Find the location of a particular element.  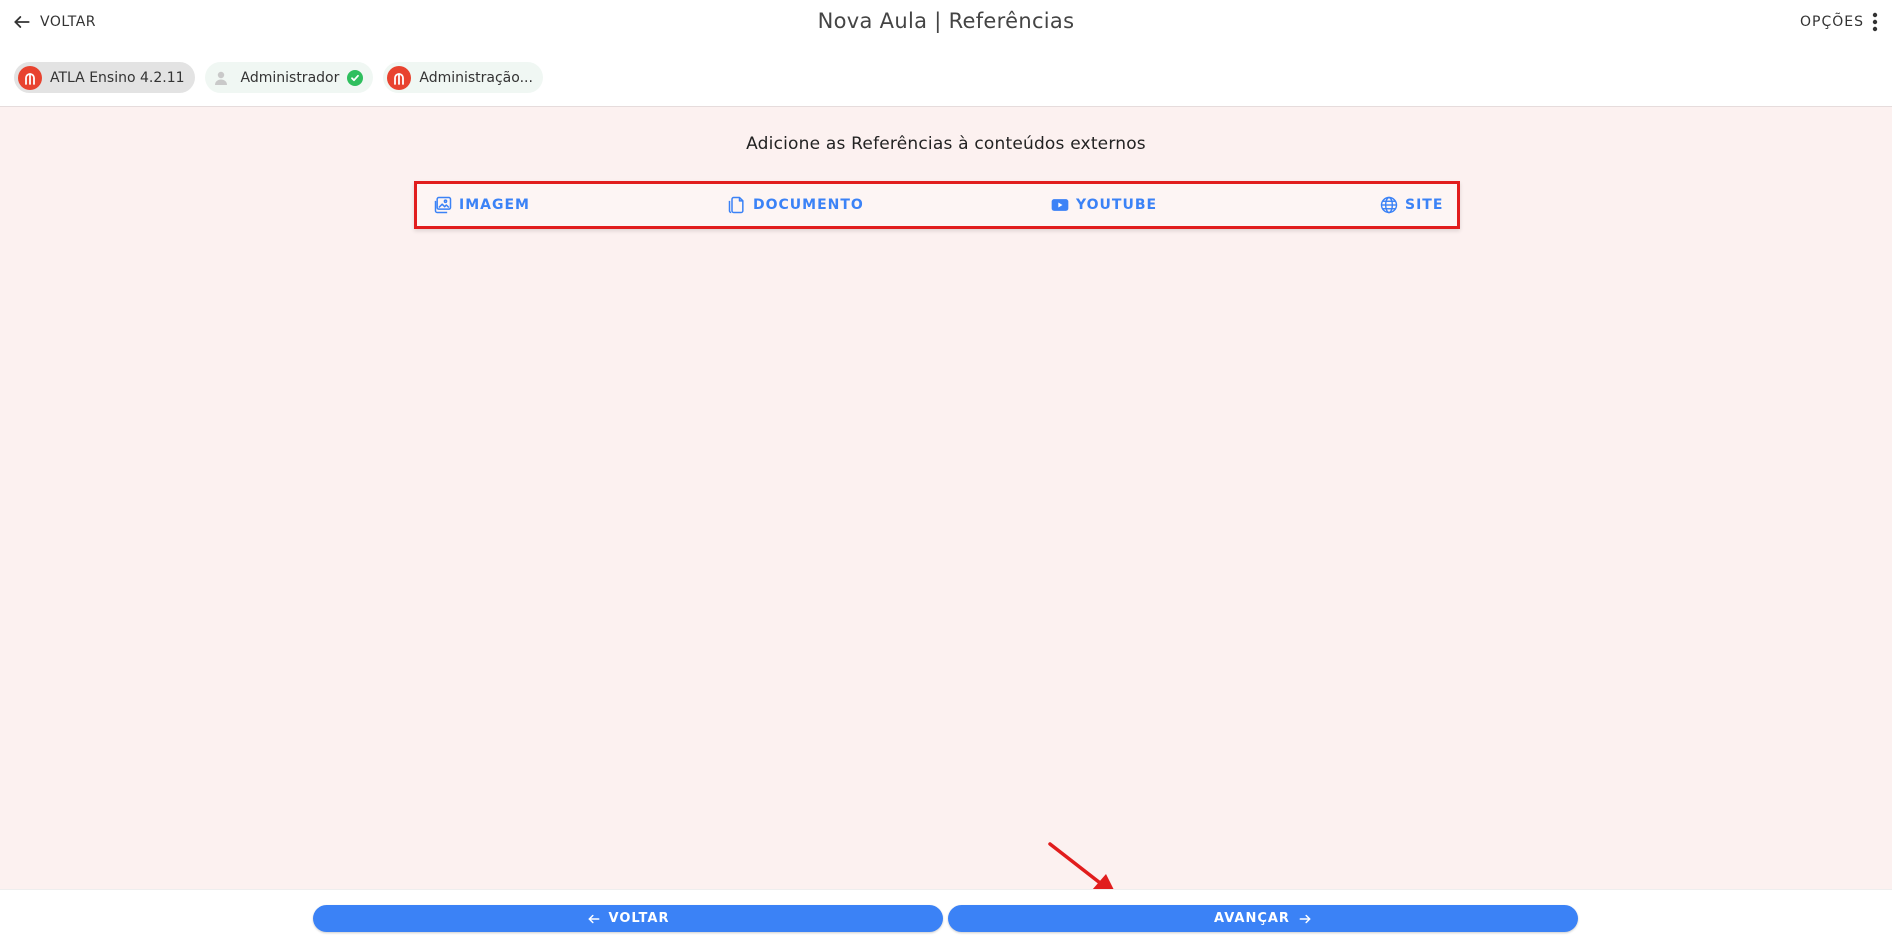

add-image-button: IMAGEM is located at coordinates (481, 205).